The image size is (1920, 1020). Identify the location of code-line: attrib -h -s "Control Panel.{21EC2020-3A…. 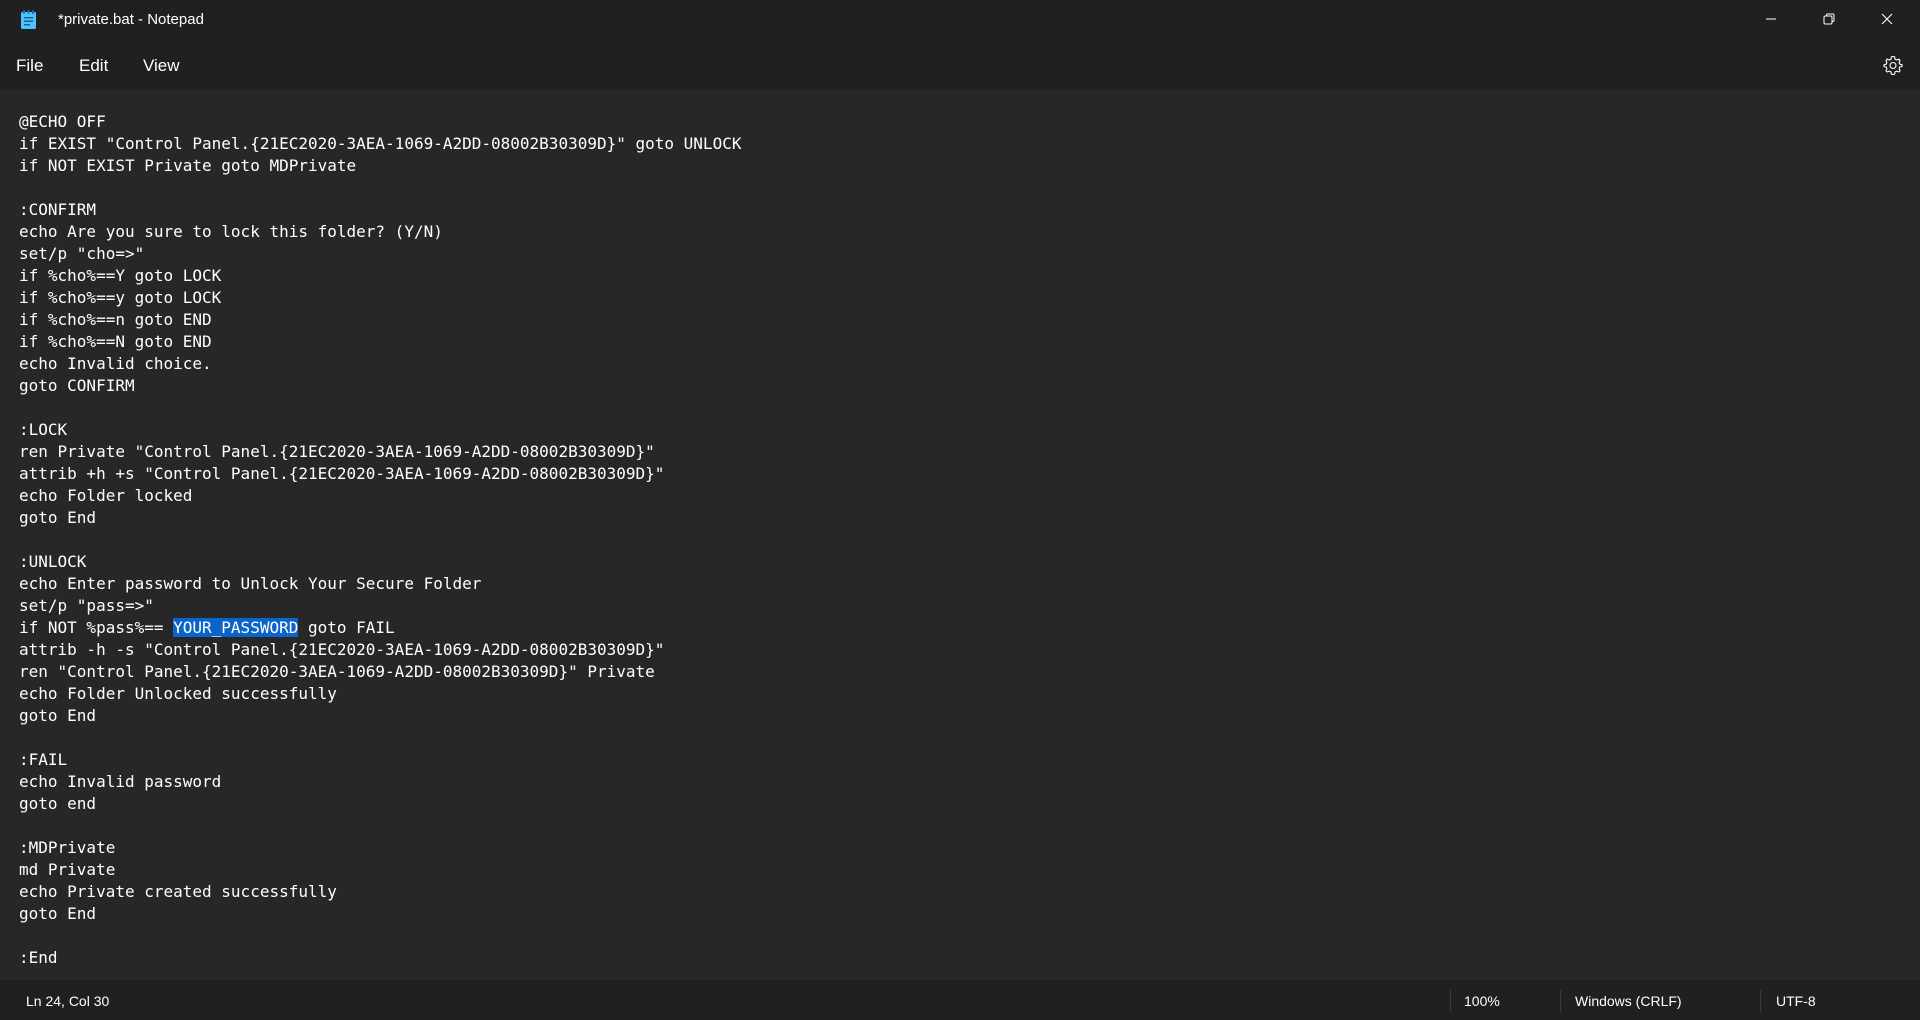
(380, 650).